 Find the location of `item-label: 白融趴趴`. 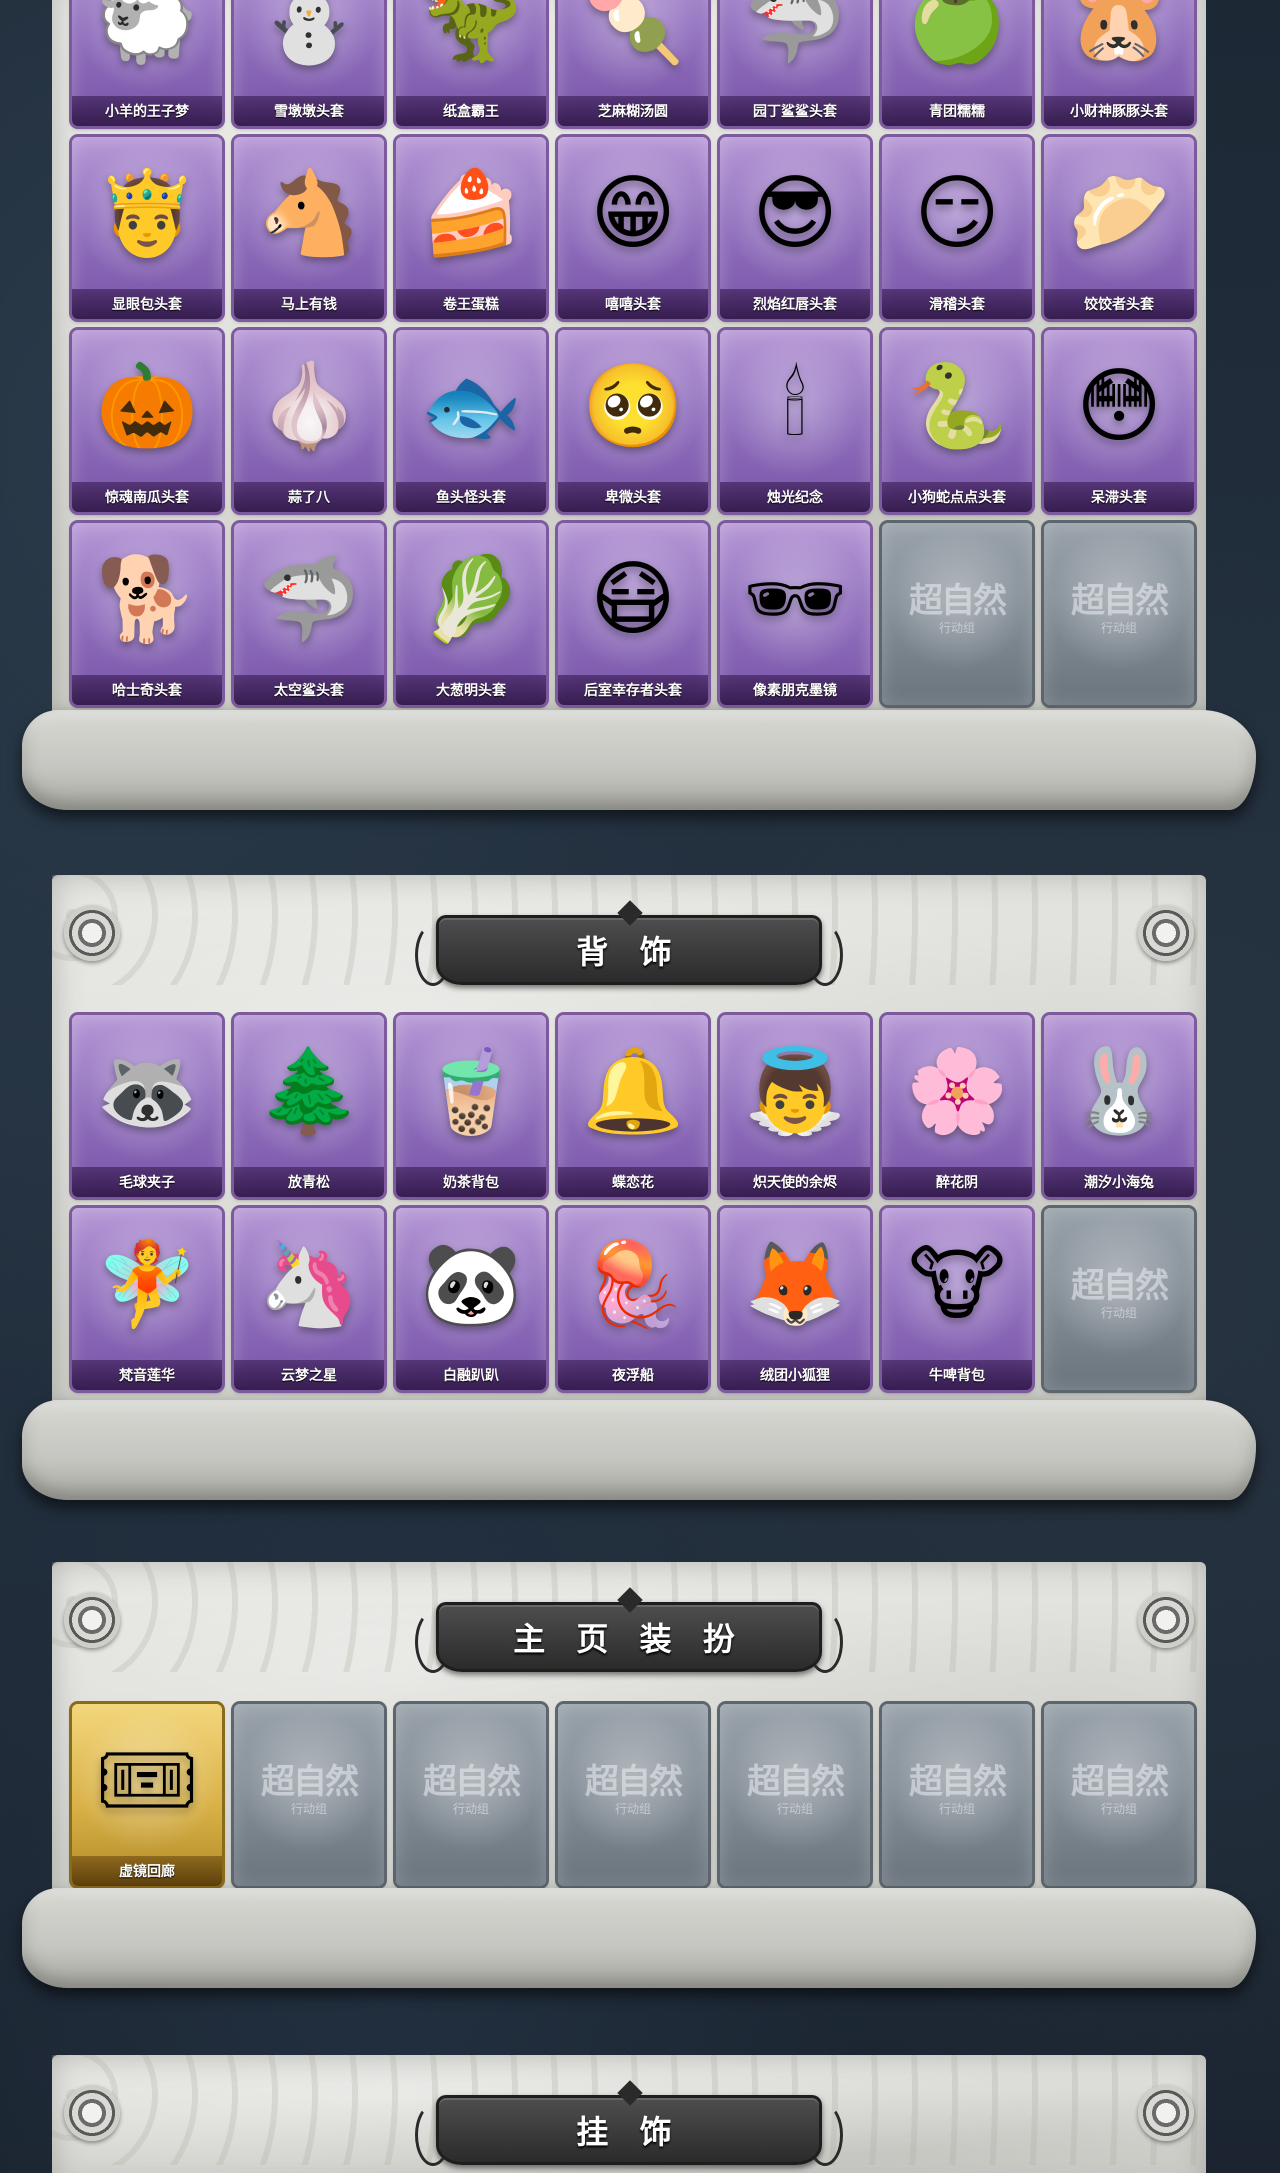

item-label: 白融趴趴 is located at coordinates (471, 1375).